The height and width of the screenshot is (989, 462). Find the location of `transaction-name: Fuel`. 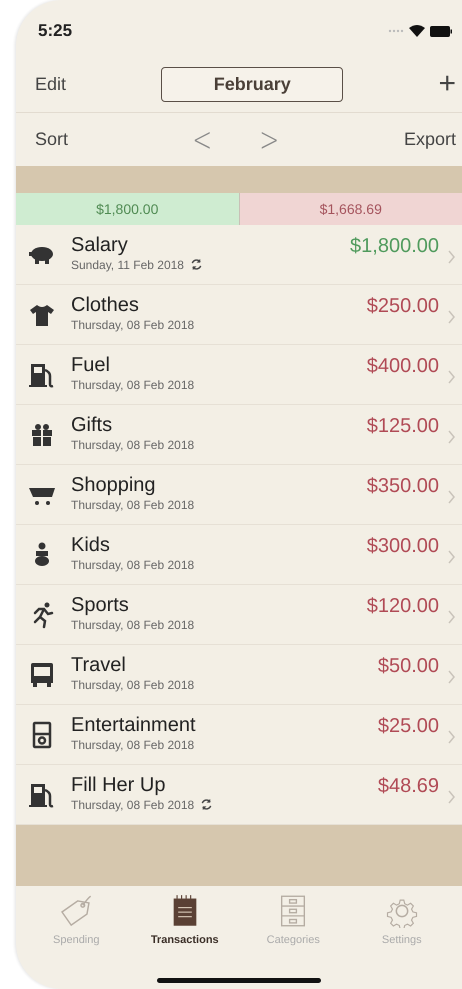

transaction-name: Fuel is located at coordinates (91, 365).